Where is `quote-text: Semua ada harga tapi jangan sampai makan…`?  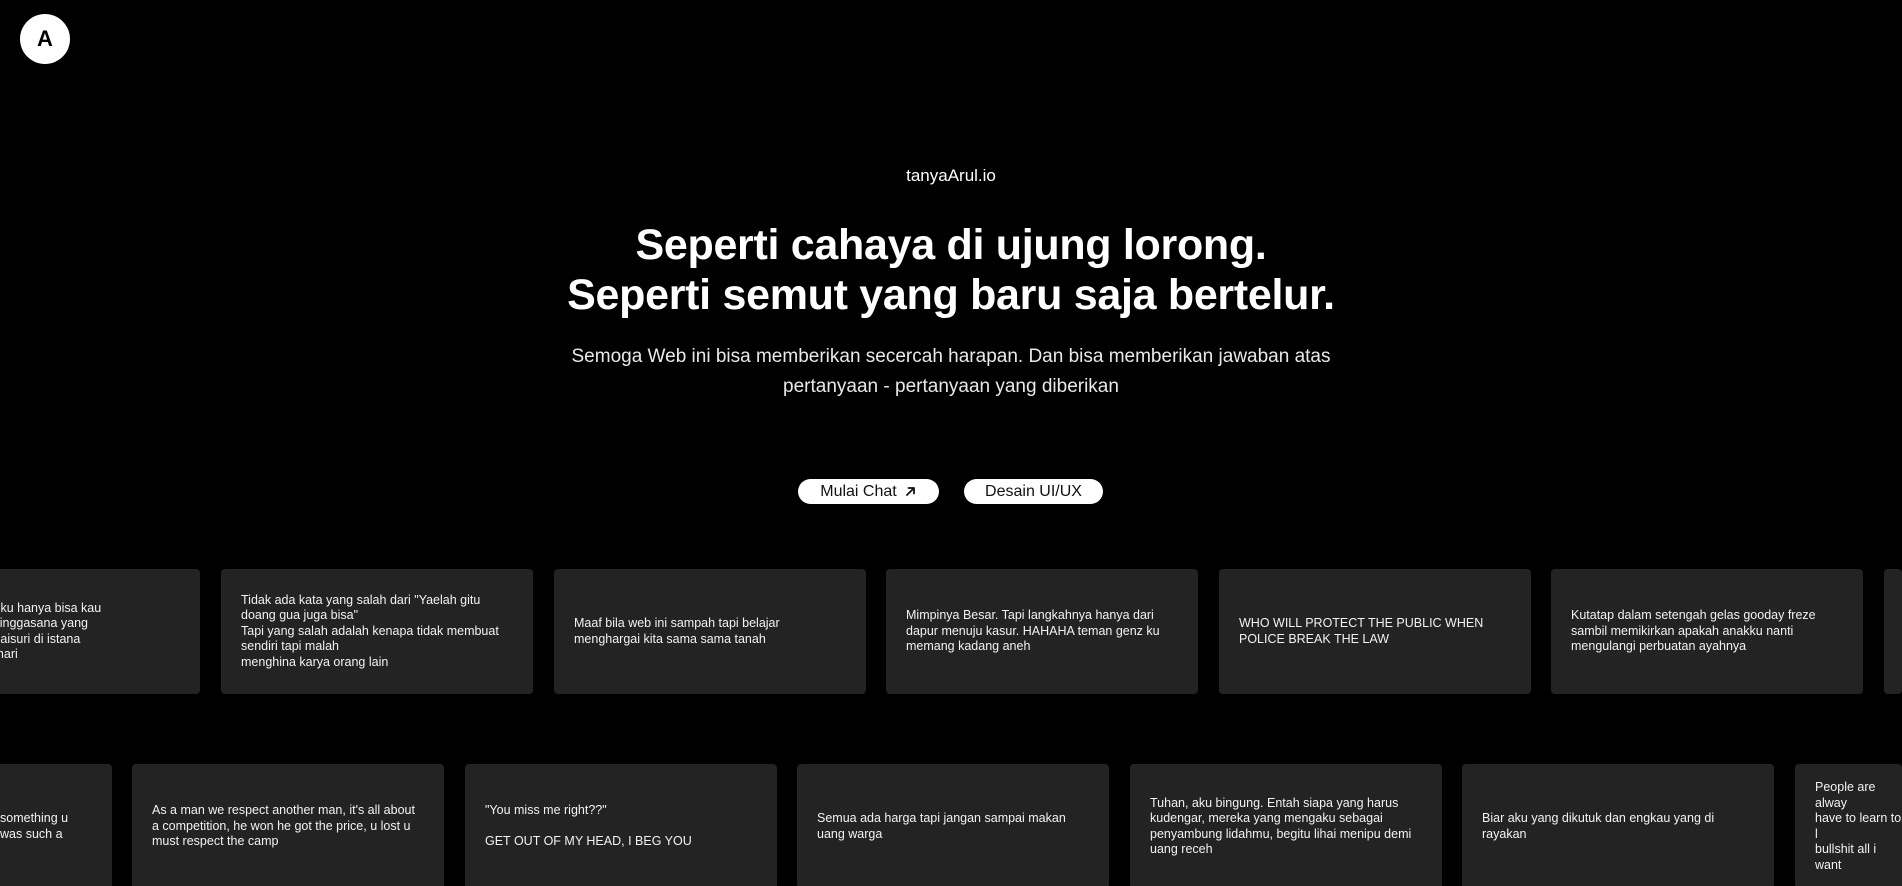 quote-text: Semua ada harga tapi jangan sampai makan… is located at coordinates (941, 826).